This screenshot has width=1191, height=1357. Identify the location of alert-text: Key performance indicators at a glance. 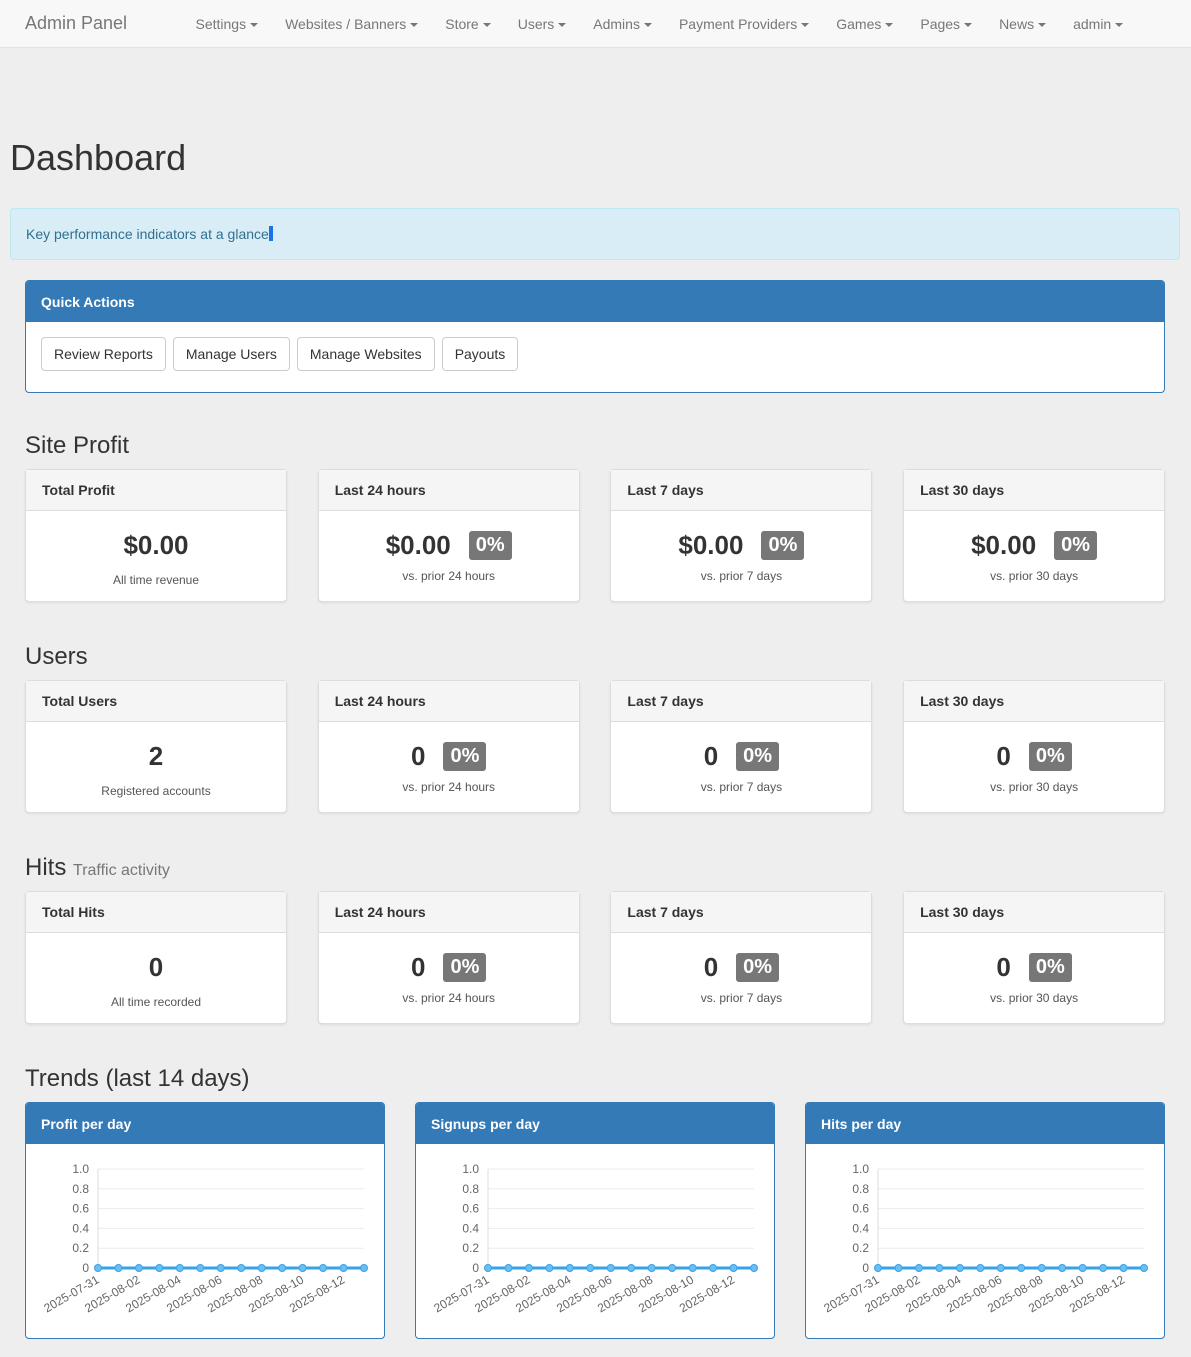
(147, 234).